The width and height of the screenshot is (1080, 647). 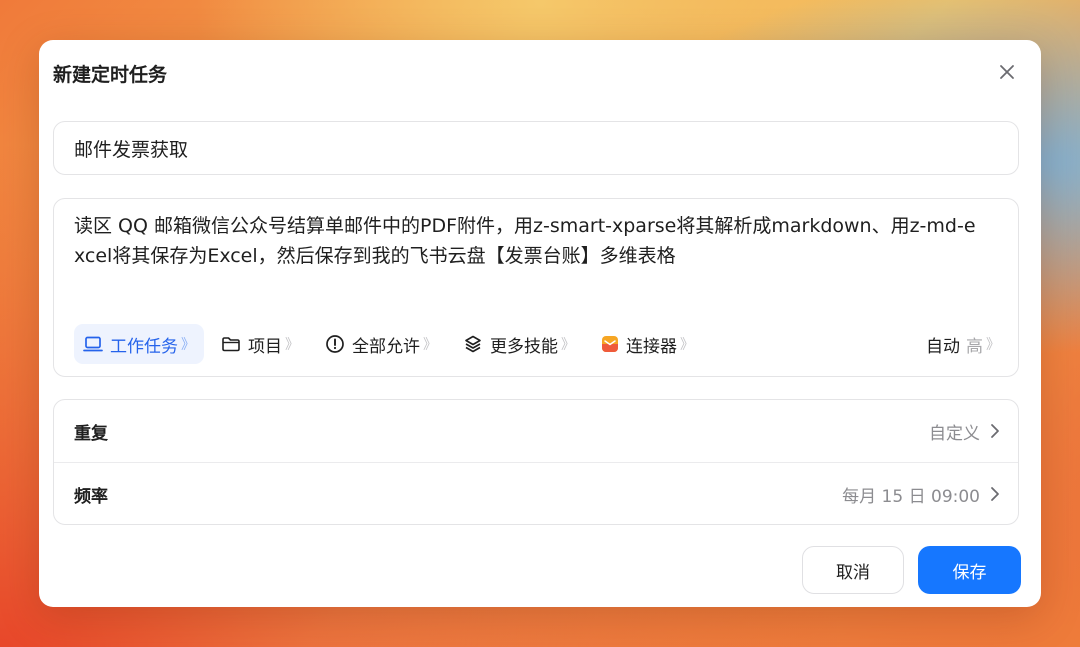 I want to click on work-task-label: 工作任务, so click(x=144, y=346).